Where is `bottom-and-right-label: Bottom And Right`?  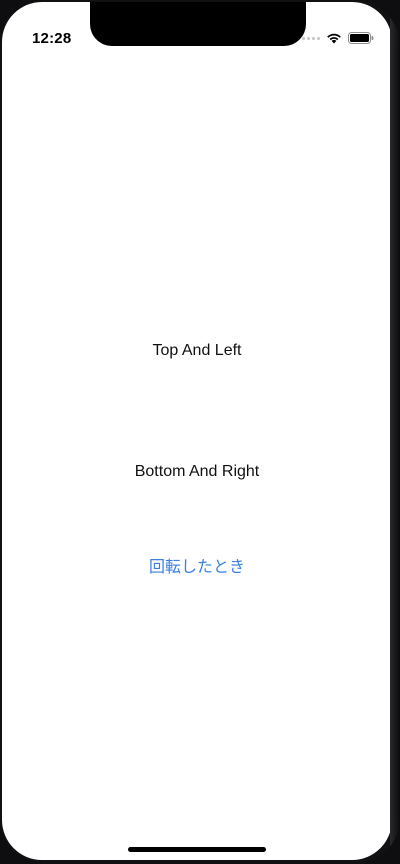
bottom-and-right-label: Bottom And Right is located at coordinates (197, 471).